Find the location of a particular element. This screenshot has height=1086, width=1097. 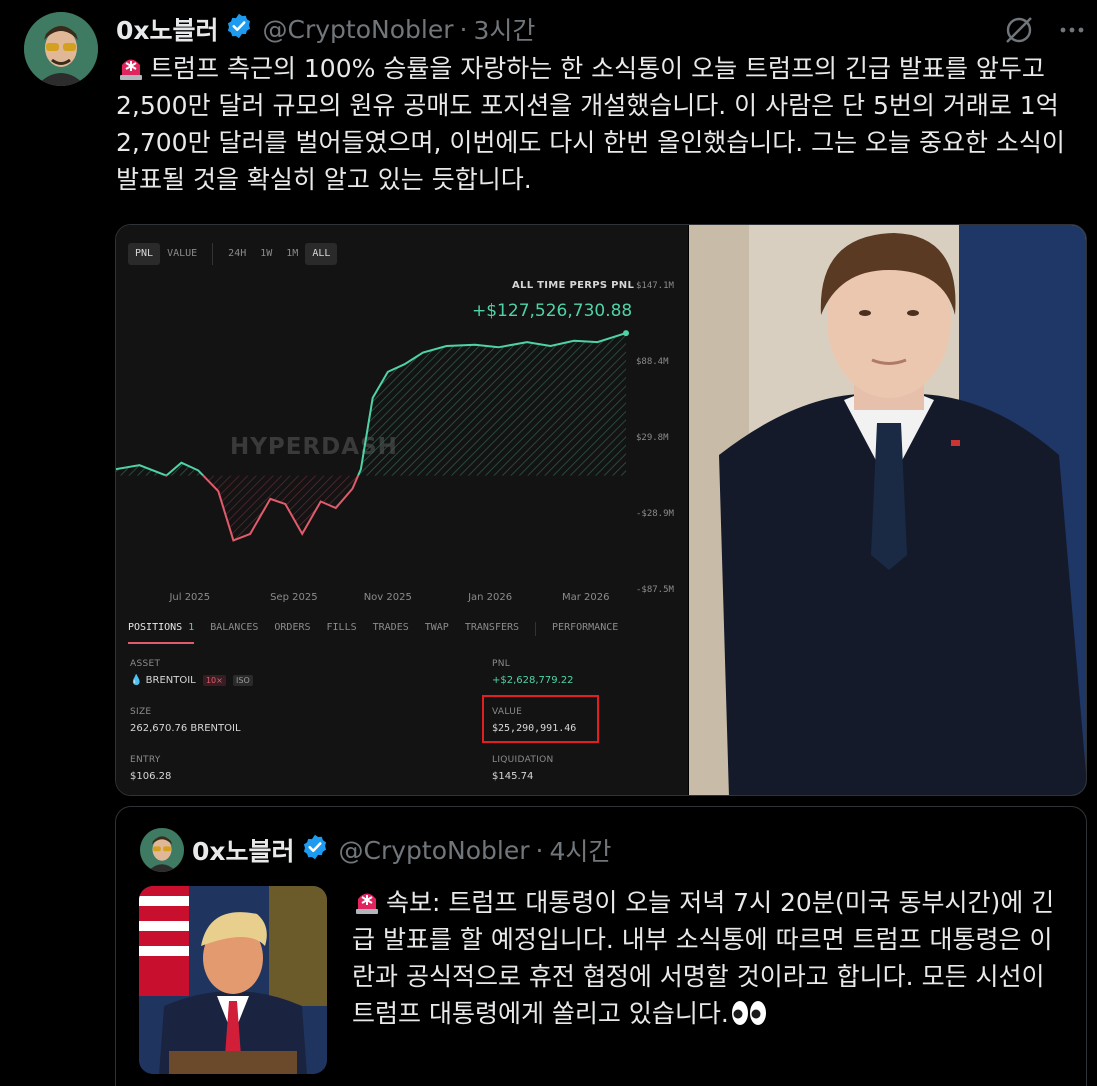

x-tick-label: Sep 2025 is located at coordinates (293, 597).